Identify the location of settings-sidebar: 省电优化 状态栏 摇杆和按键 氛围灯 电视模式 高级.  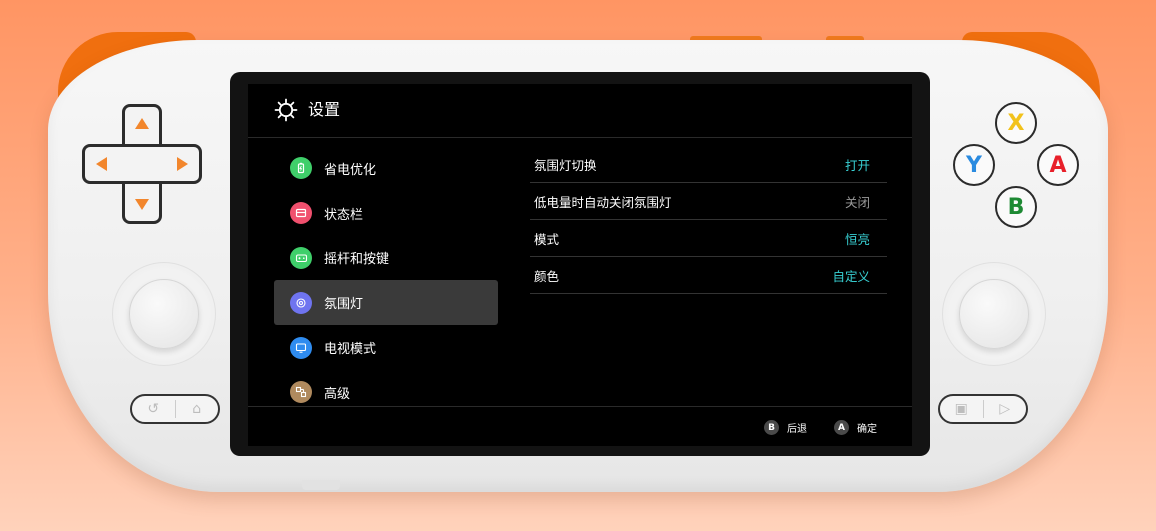
(386, 280).